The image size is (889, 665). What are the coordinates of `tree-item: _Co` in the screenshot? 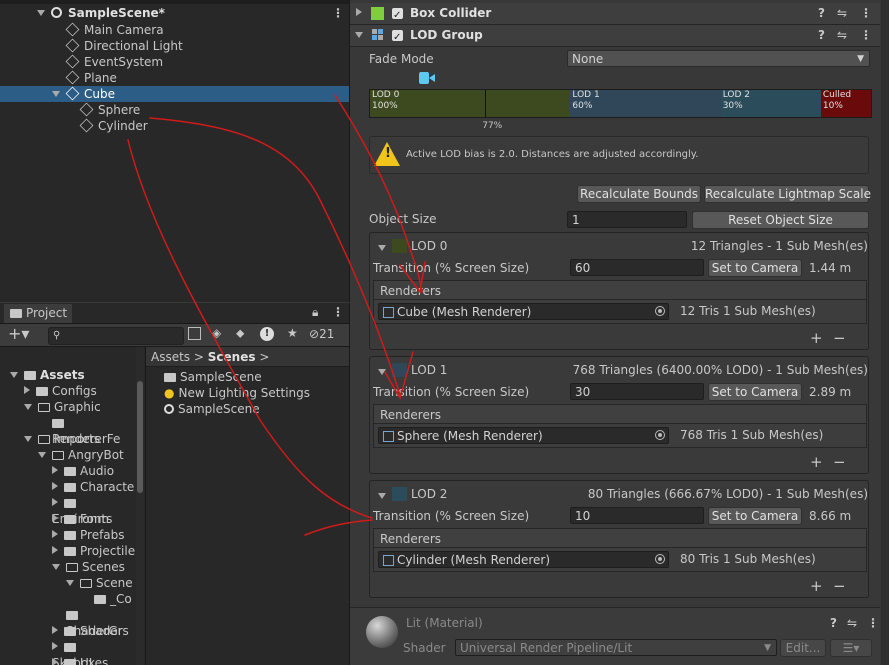 It's located at (113, 599).